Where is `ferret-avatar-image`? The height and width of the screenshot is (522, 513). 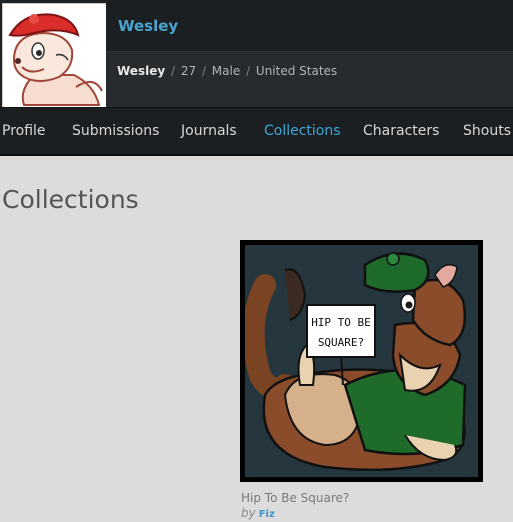
ferret-avatar-image is located at coordinates (55, 56).